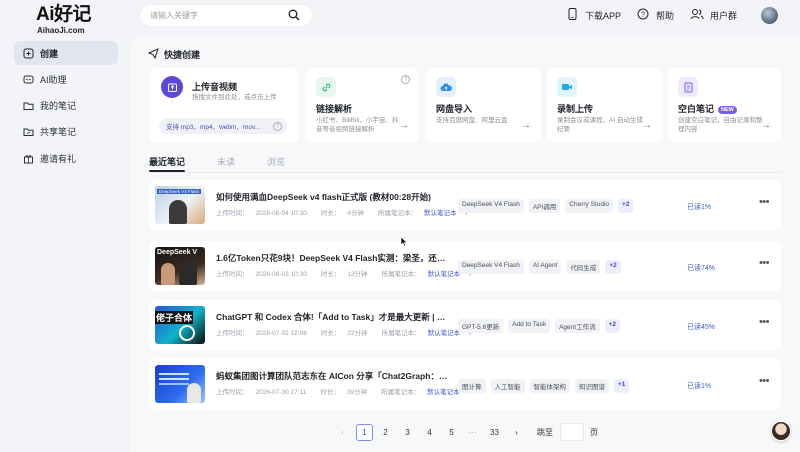  Describe the element at coordinates (357, 392) in the screenshot. I see `duration-value: 39分钟` at that location.